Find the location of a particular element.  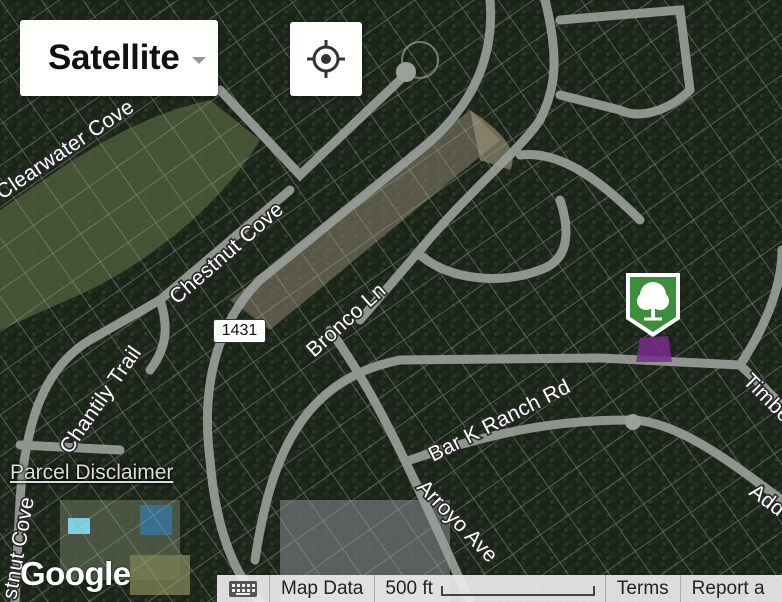

property-marker is located at coordinates (653, 307).